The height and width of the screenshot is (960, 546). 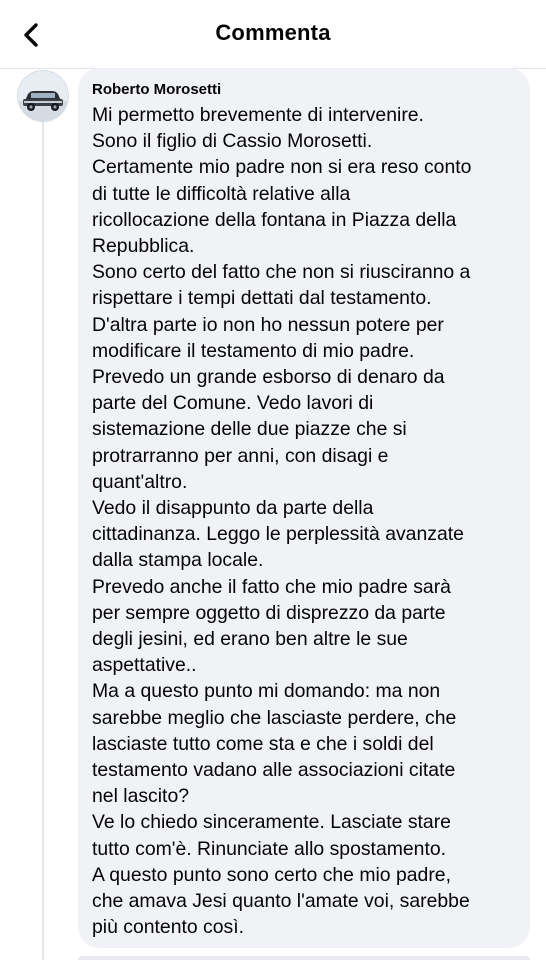 I want to click on avatar, so click(x=43, y=96).